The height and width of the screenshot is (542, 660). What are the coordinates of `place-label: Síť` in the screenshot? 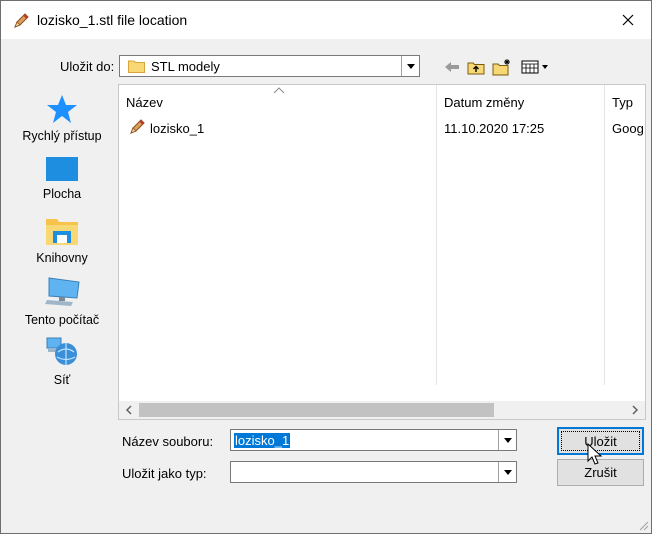 It's located at (62, 380).